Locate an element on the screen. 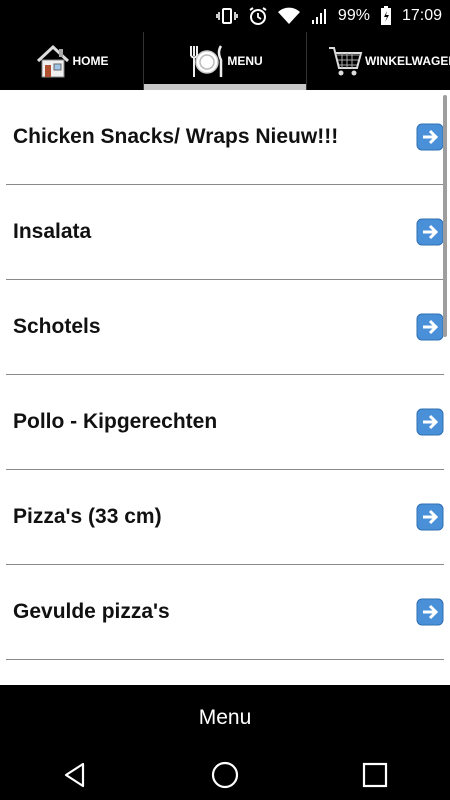 The width and height of the screenshot is (450, 800). list-item: Gevulde pizza's is located at coordinates (225, 612).